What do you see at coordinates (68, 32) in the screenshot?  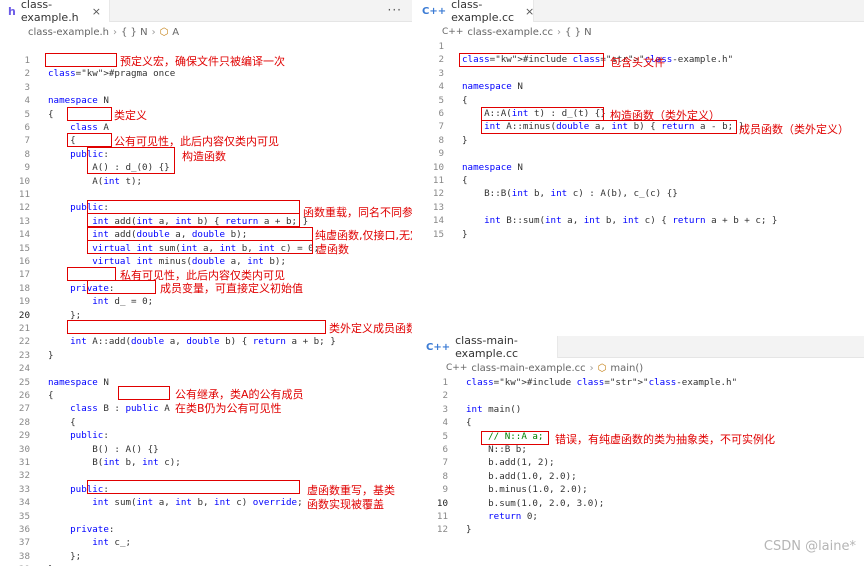 I see `breadcrumb-file: class-example.h` at bounding box center [68, 32].